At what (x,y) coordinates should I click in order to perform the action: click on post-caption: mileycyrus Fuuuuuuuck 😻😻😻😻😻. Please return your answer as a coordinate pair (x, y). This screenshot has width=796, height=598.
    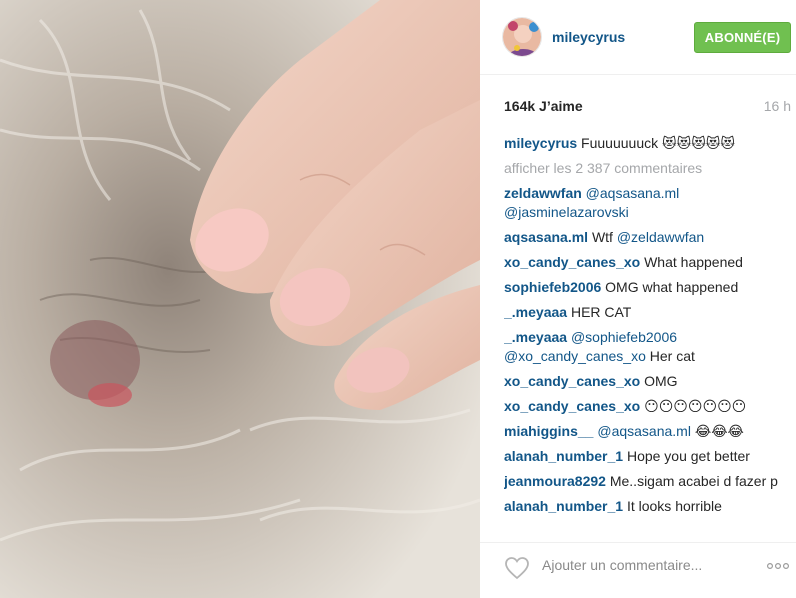
    Looking at the image, I should click on (649, 143).